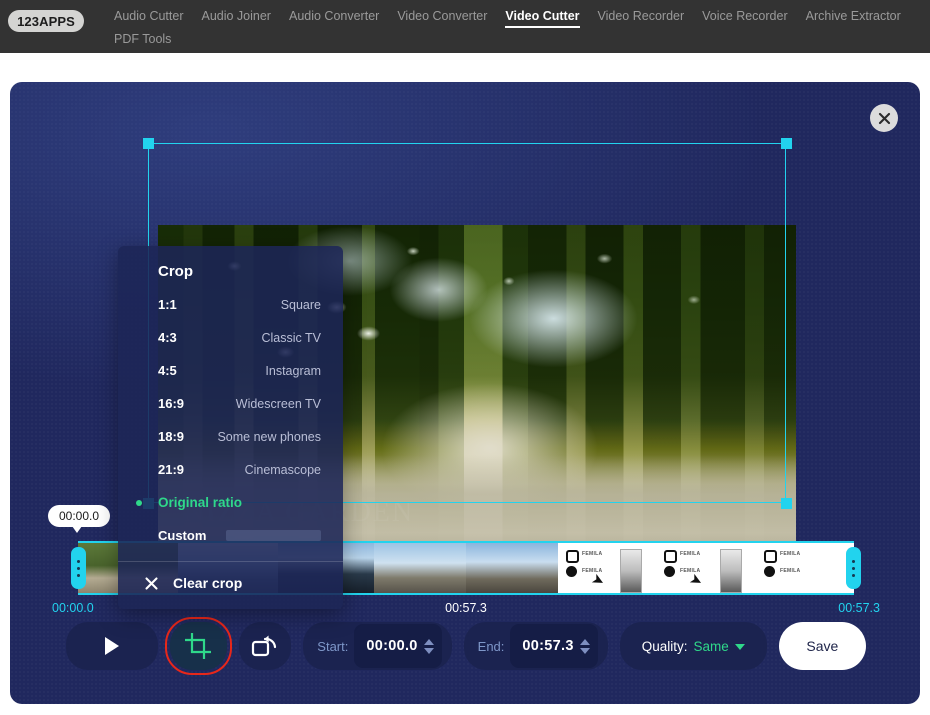  Describe the element at coordinates (139, 502) in the screenshot. I see `selected-dot-icon` at that location.